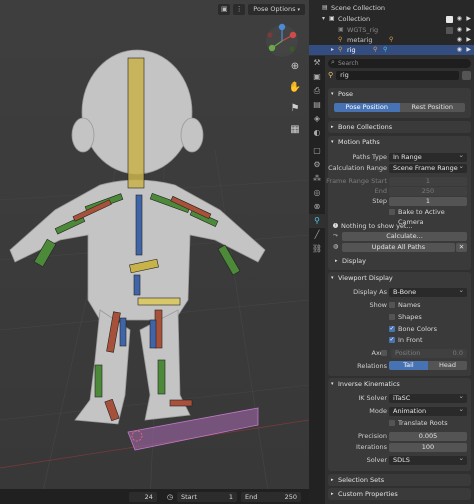 Image resolution: width=474 pixels, height=504 pixels. I want to click on perspective-grid-icon: ▦, so click(295, 130).